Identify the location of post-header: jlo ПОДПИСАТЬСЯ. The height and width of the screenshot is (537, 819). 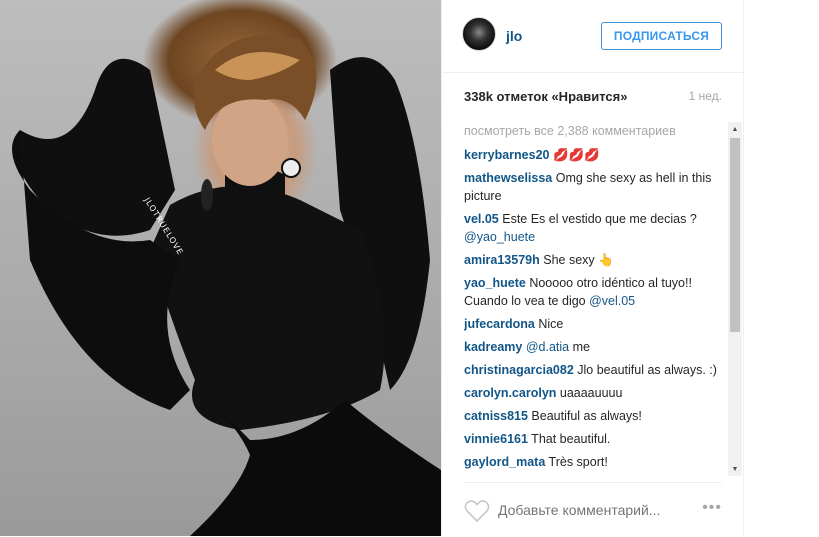
(592, 36).